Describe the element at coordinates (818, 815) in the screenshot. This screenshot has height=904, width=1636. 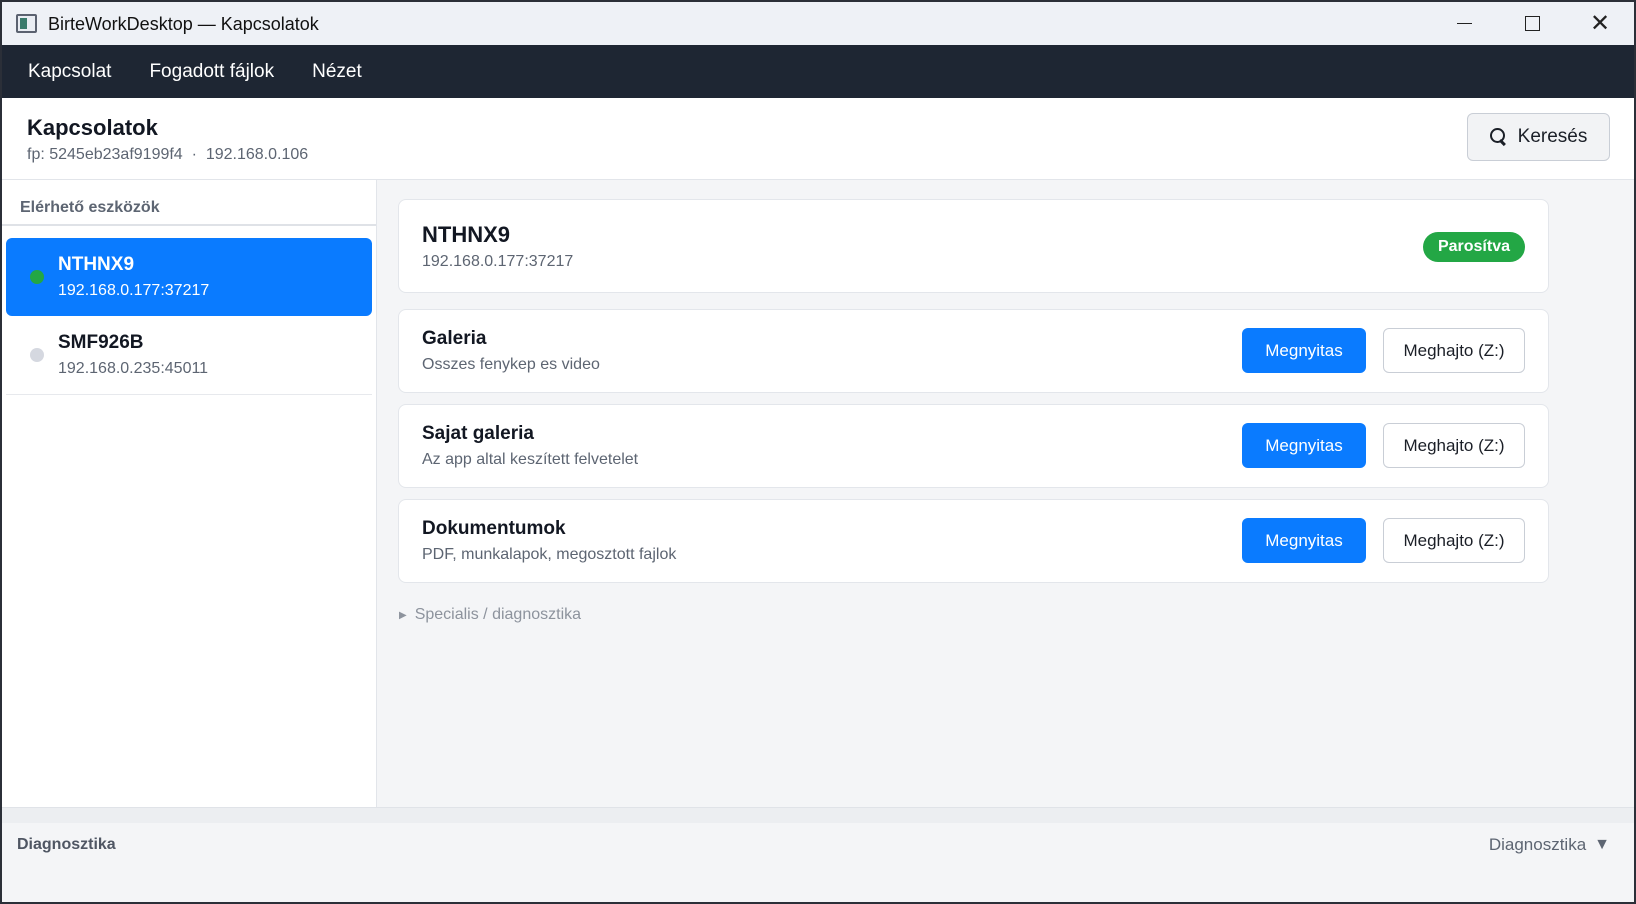
I see `bottom-splitter` at that location.